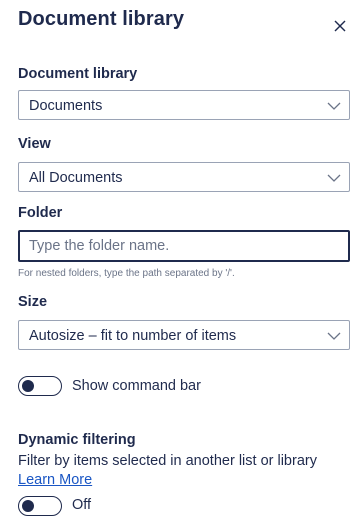 This screenshot has width=354, height=516. What do you see at coordinates (66, 106) in the screenshot?
I see `document-library-selected: Documents` at bounding box center [66, 106].